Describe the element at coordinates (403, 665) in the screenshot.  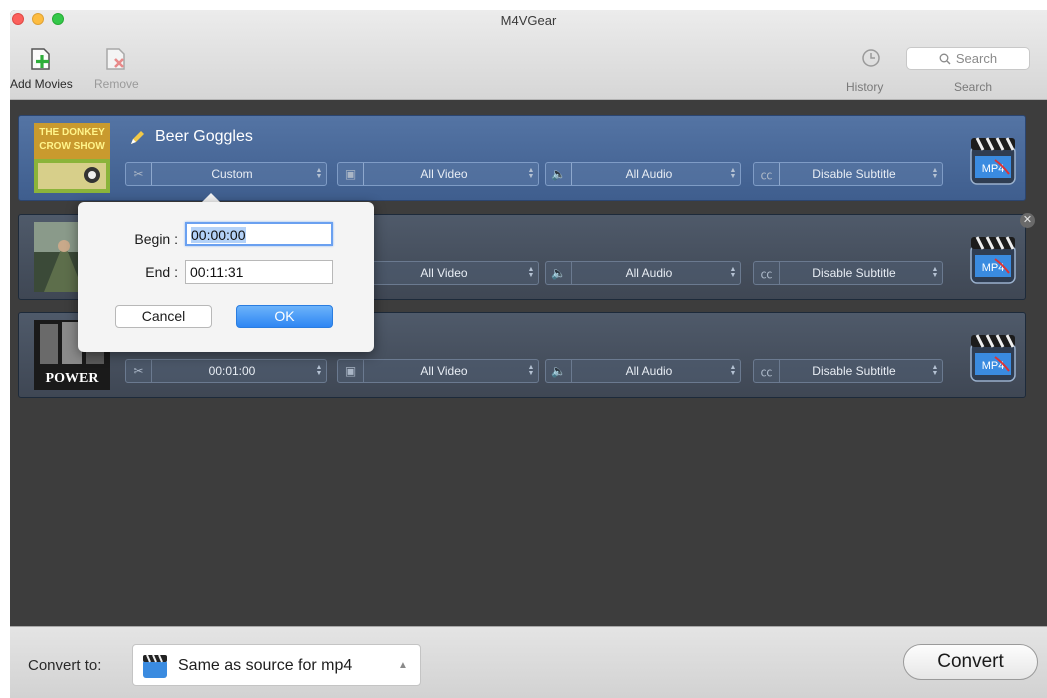
I see `dropdown-arrow-icon: ▲` at that location.